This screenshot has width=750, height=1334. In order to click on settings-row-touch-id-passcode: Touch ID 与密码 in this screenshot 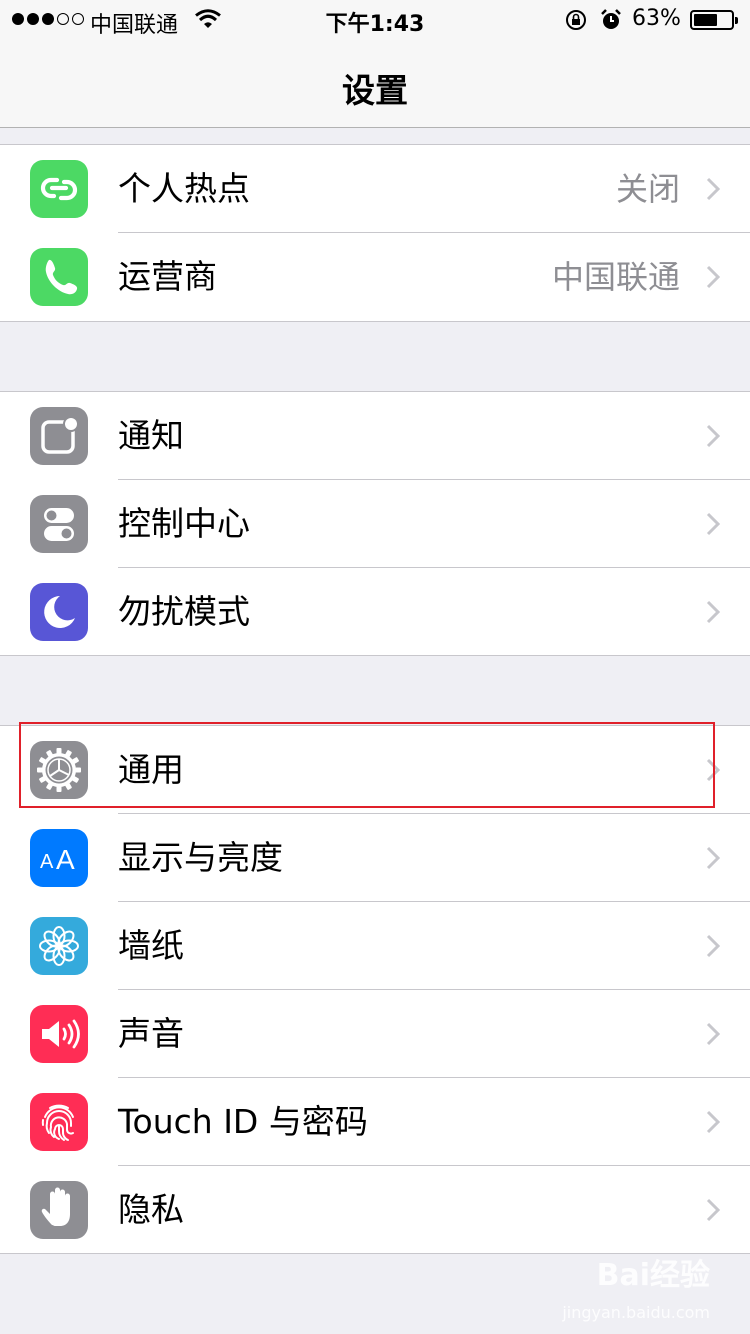, I will do `click(375, 1122)`.